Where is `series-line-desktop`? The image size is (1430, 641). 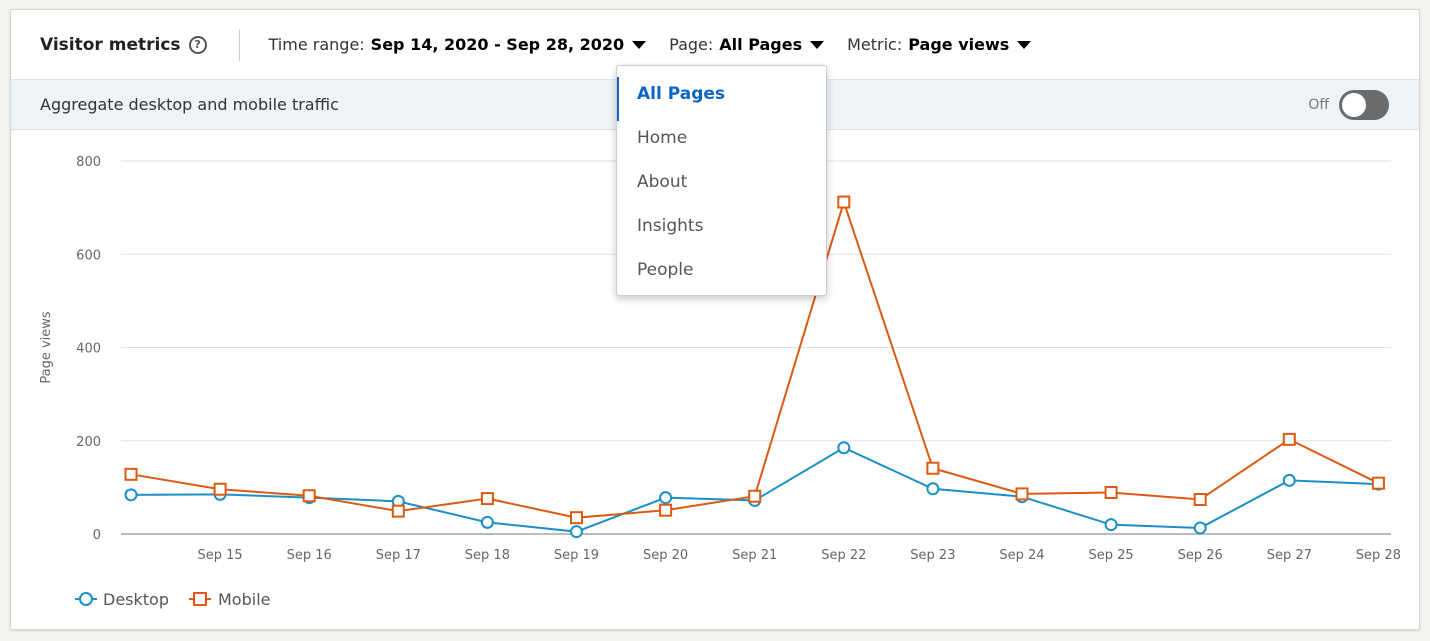
series-line-desktop is located at coordinates (754, 489).